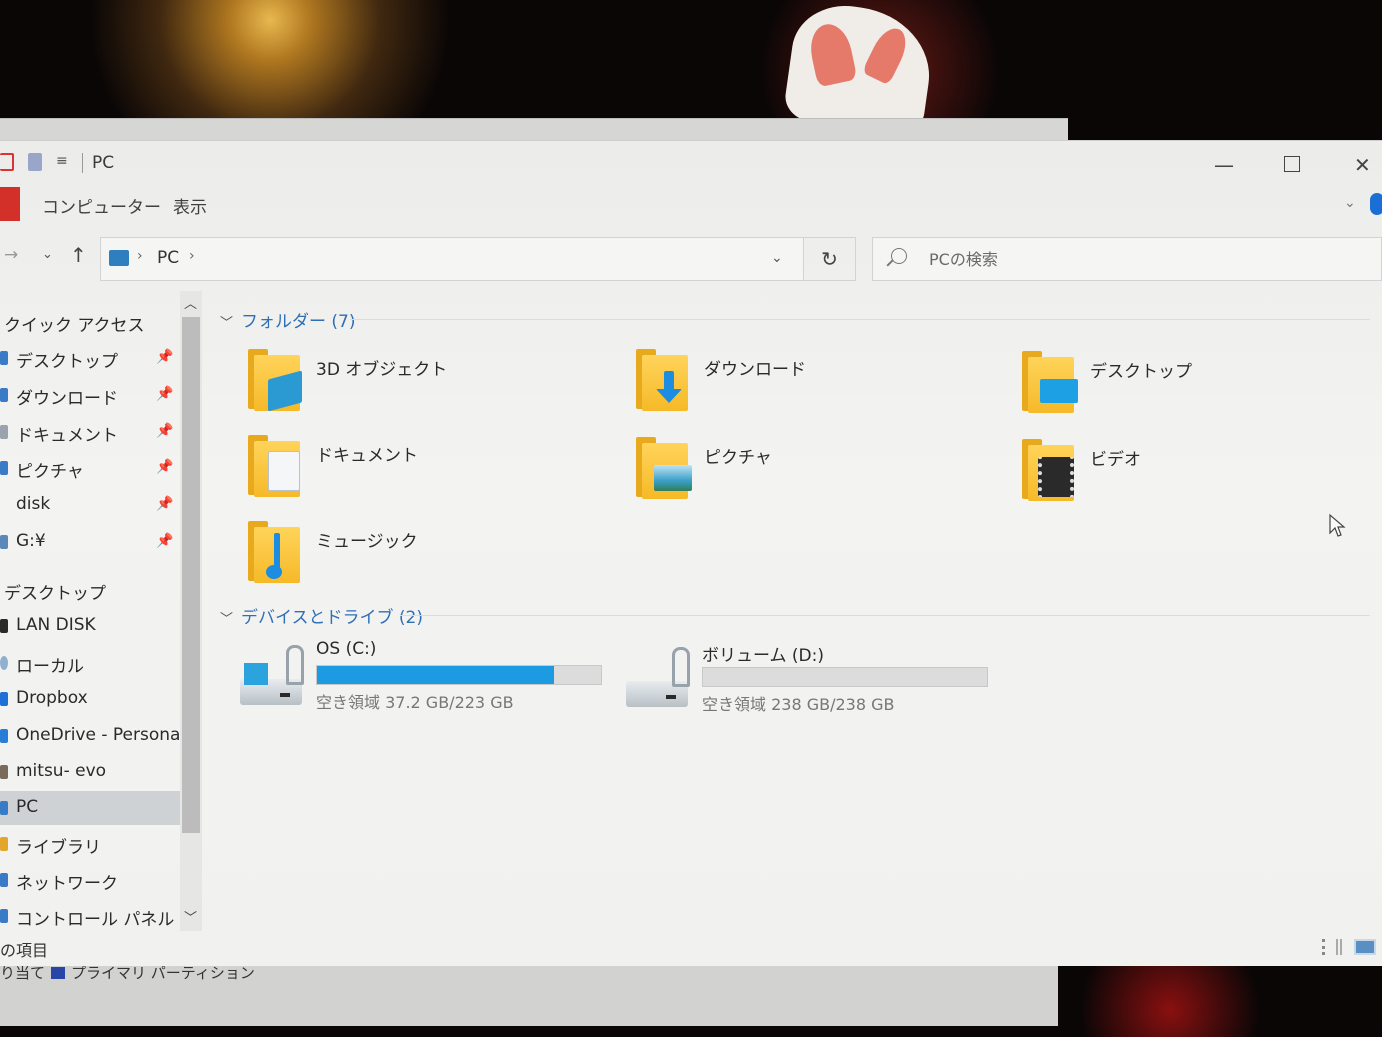 The height and width of the screenshot is (1037, 1382). I want to click on customize-quick-access-icon: ≡, so click(62, 161).